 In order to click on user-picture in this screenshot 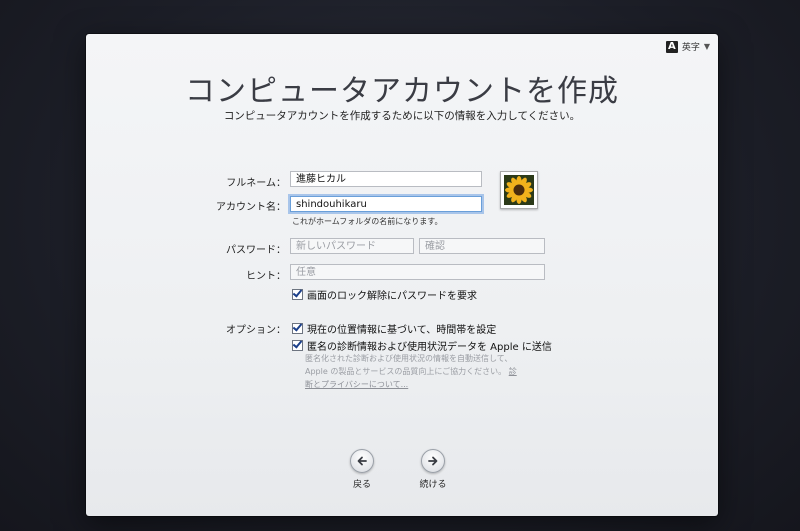, I will do `click(519, 190)`.